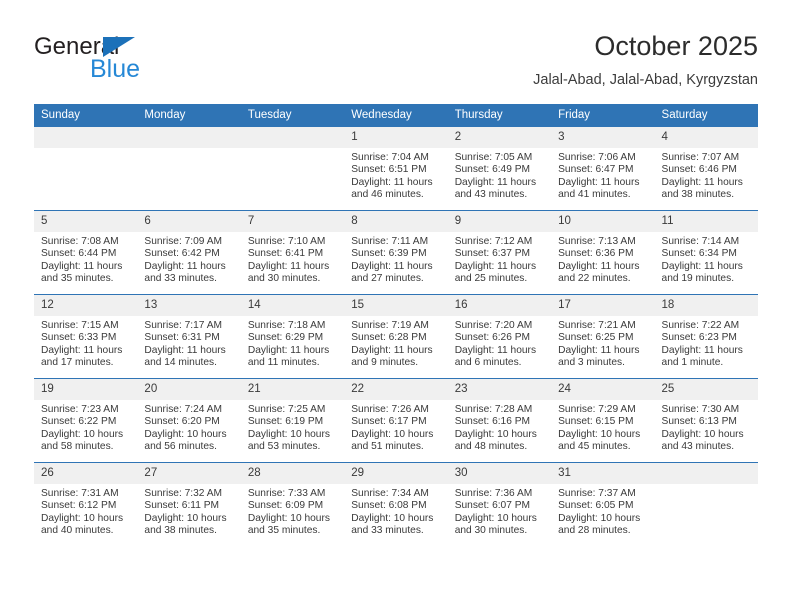 This screenshot has height=612, width=792. Describe the element at coordinates (492, 422) in the screenshot. I see `sunset-text: Sunset: 6:16 PM` at that location.